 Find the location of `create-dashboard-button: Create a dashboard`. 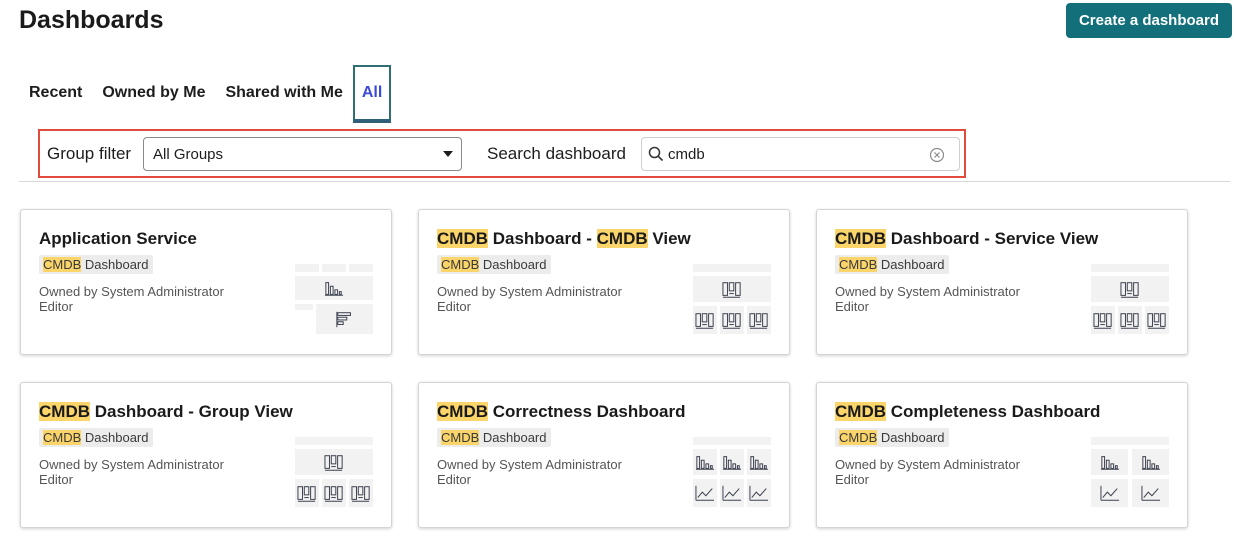

create-dashboard-button: Create a dashboard is located at coordinates (1149, 20).